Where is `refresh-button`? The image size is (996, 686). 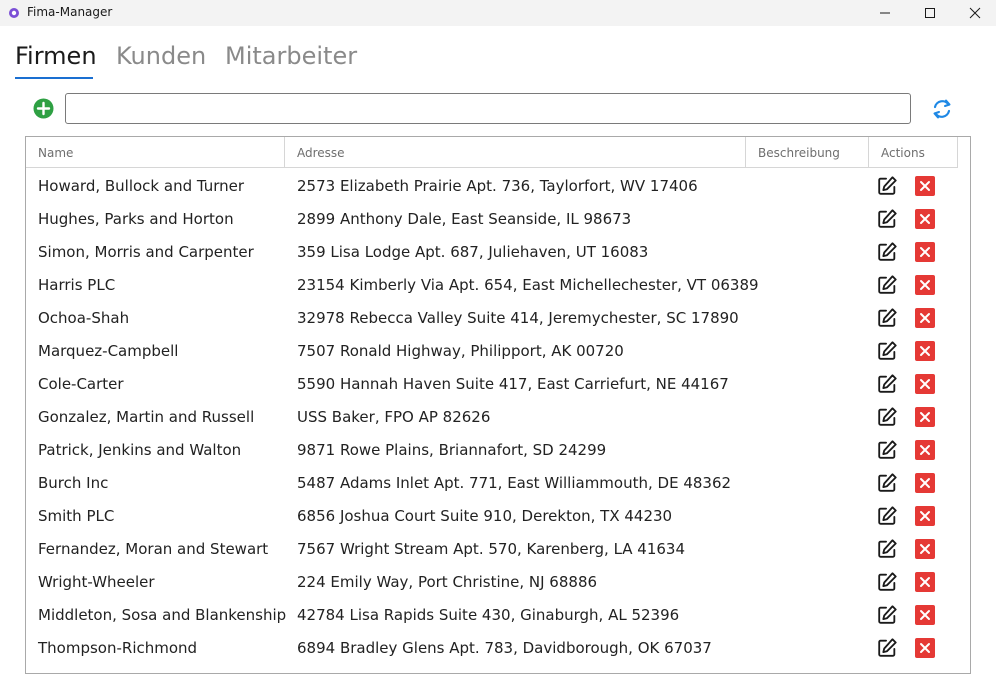 refresh-button is located at coordinates (942, 109).